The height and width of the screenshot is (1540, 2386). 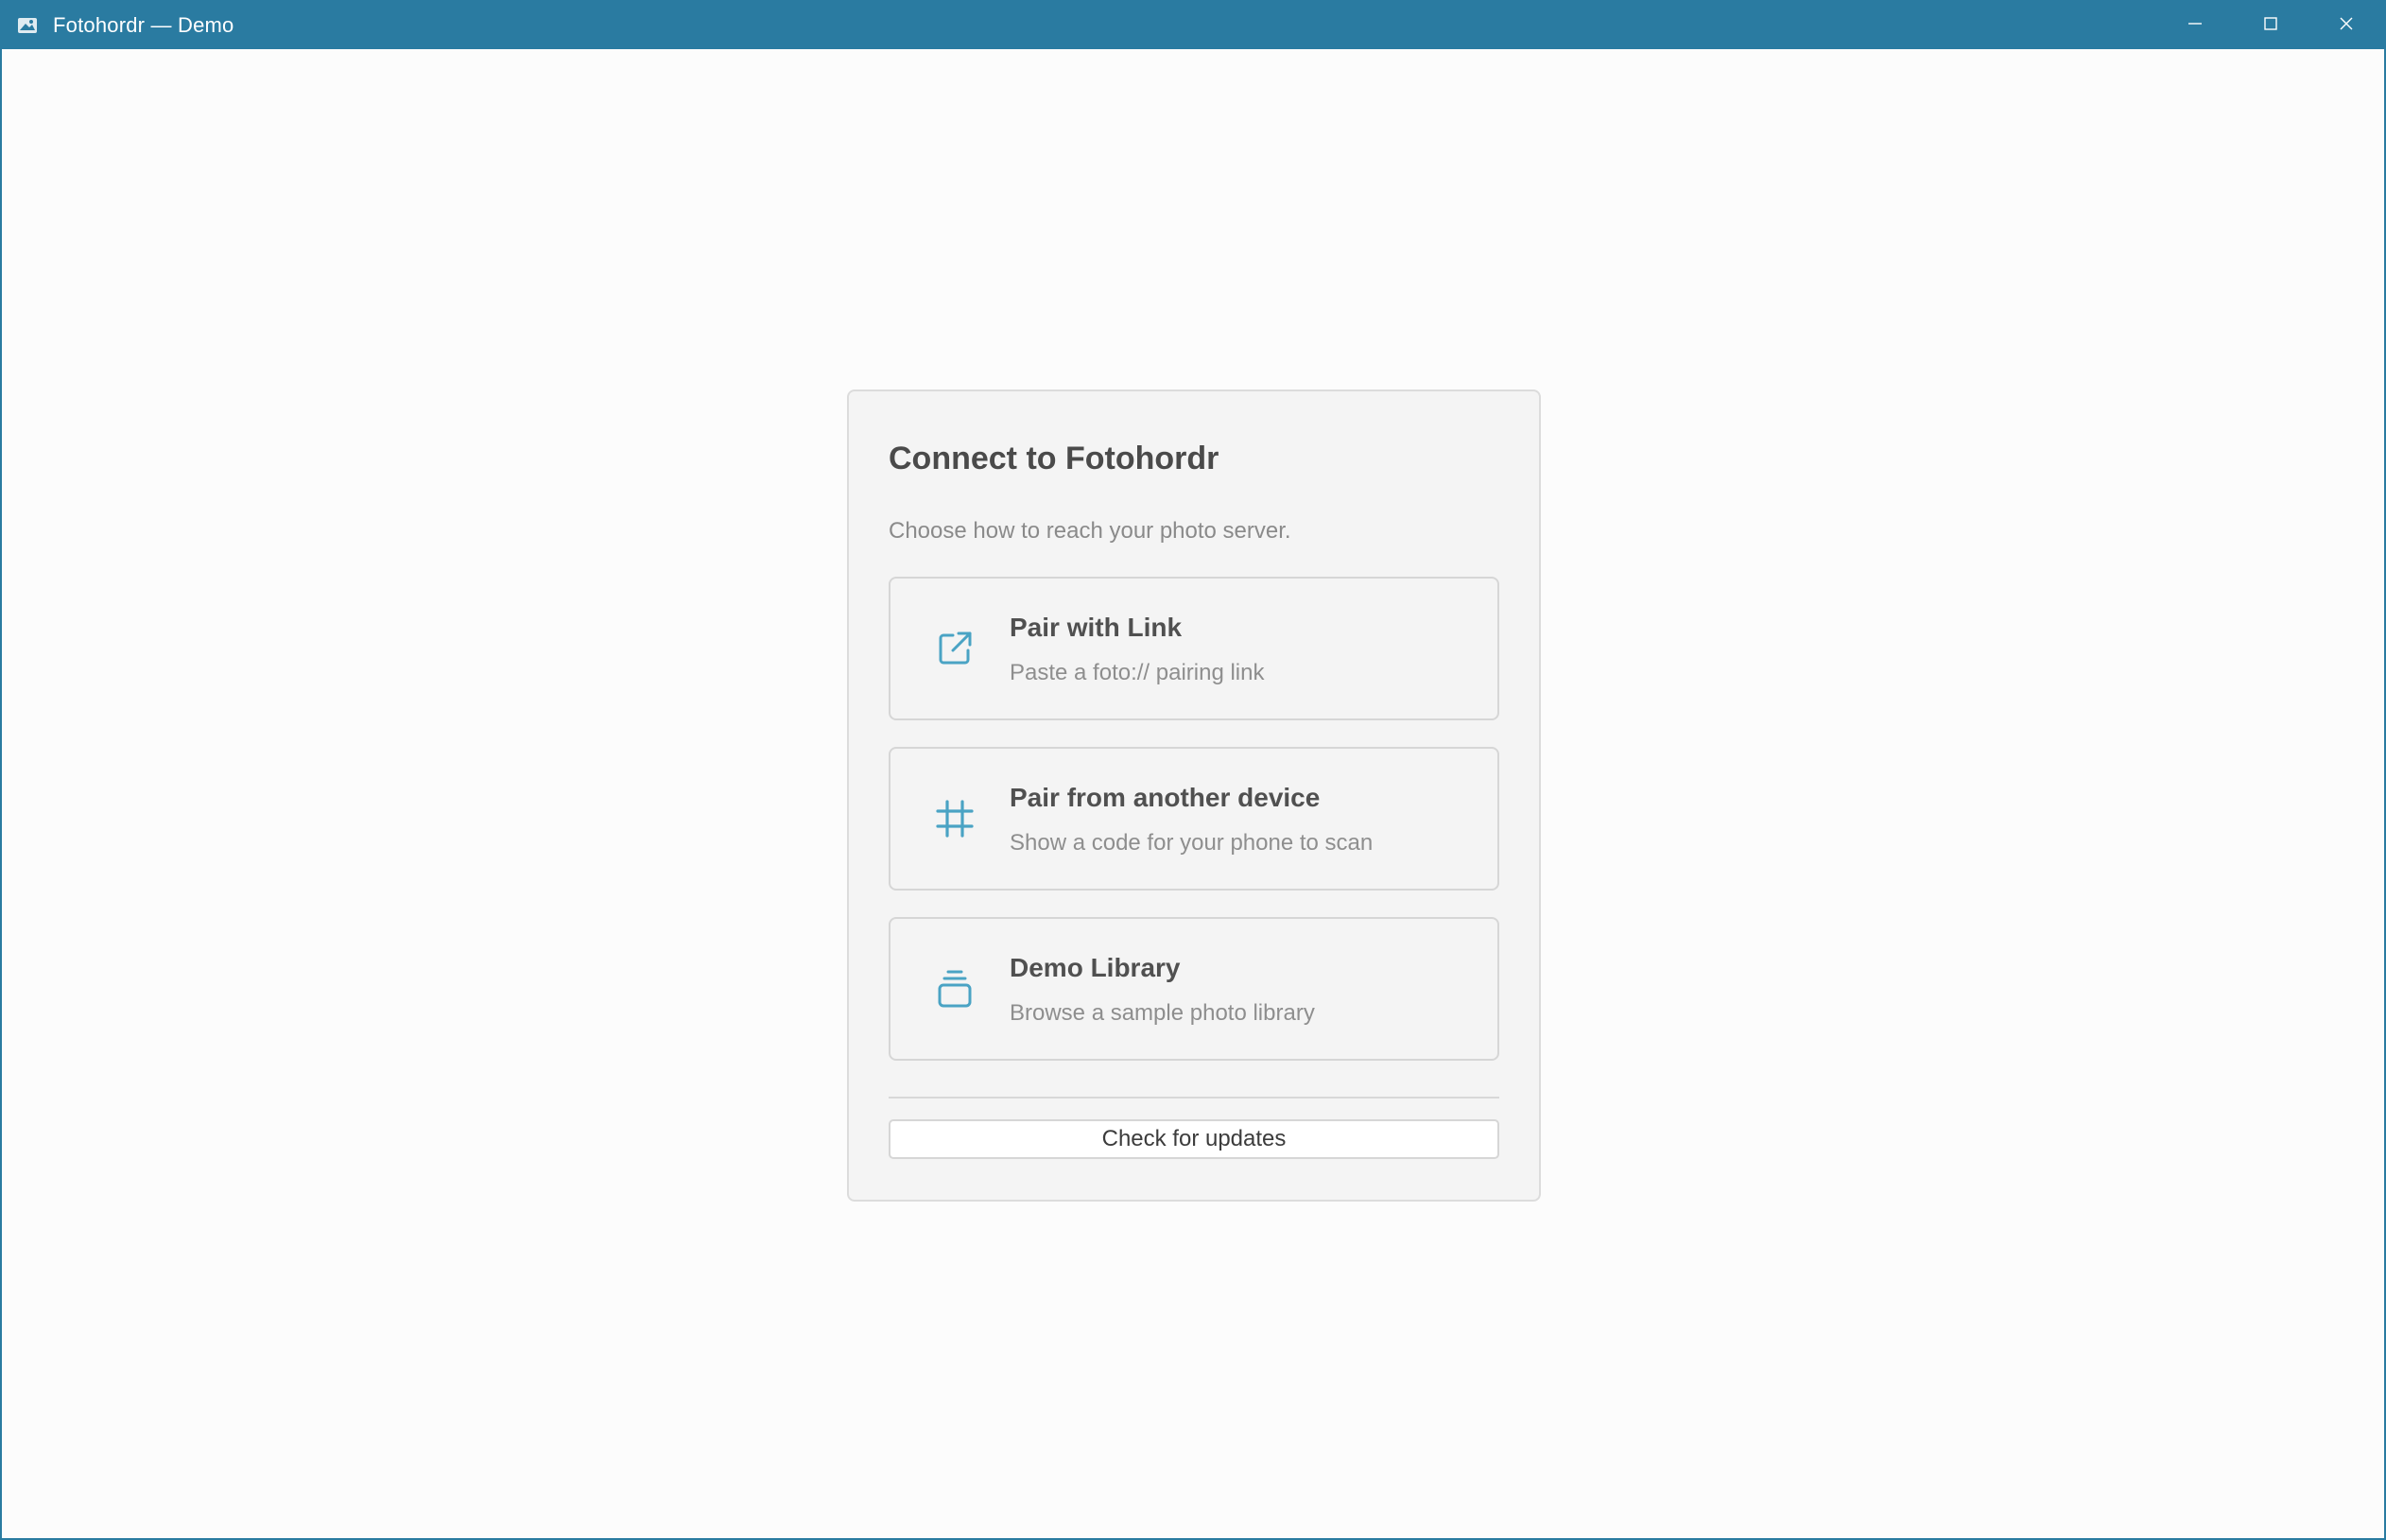 I want to click on maximize-icon, so click(x=2270, y=26).